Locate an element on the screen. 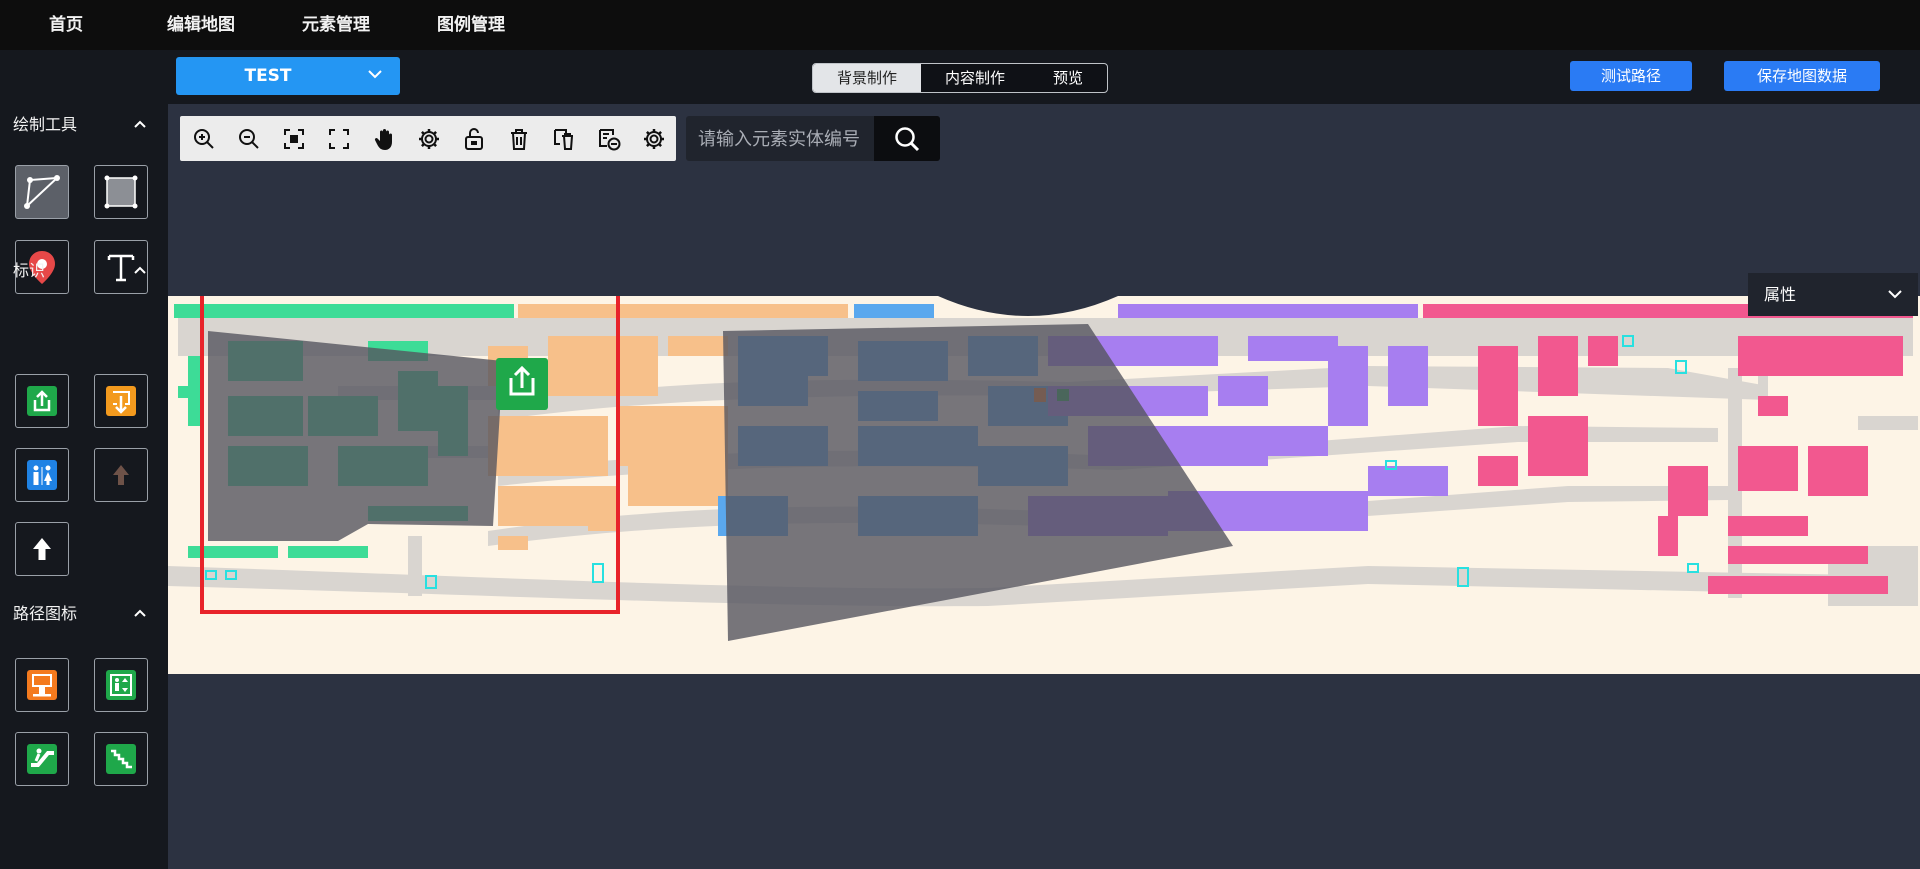 The height and width of the screenshot is (869, 1920). nav-home: 首页 is located at coordinates (66, 25).